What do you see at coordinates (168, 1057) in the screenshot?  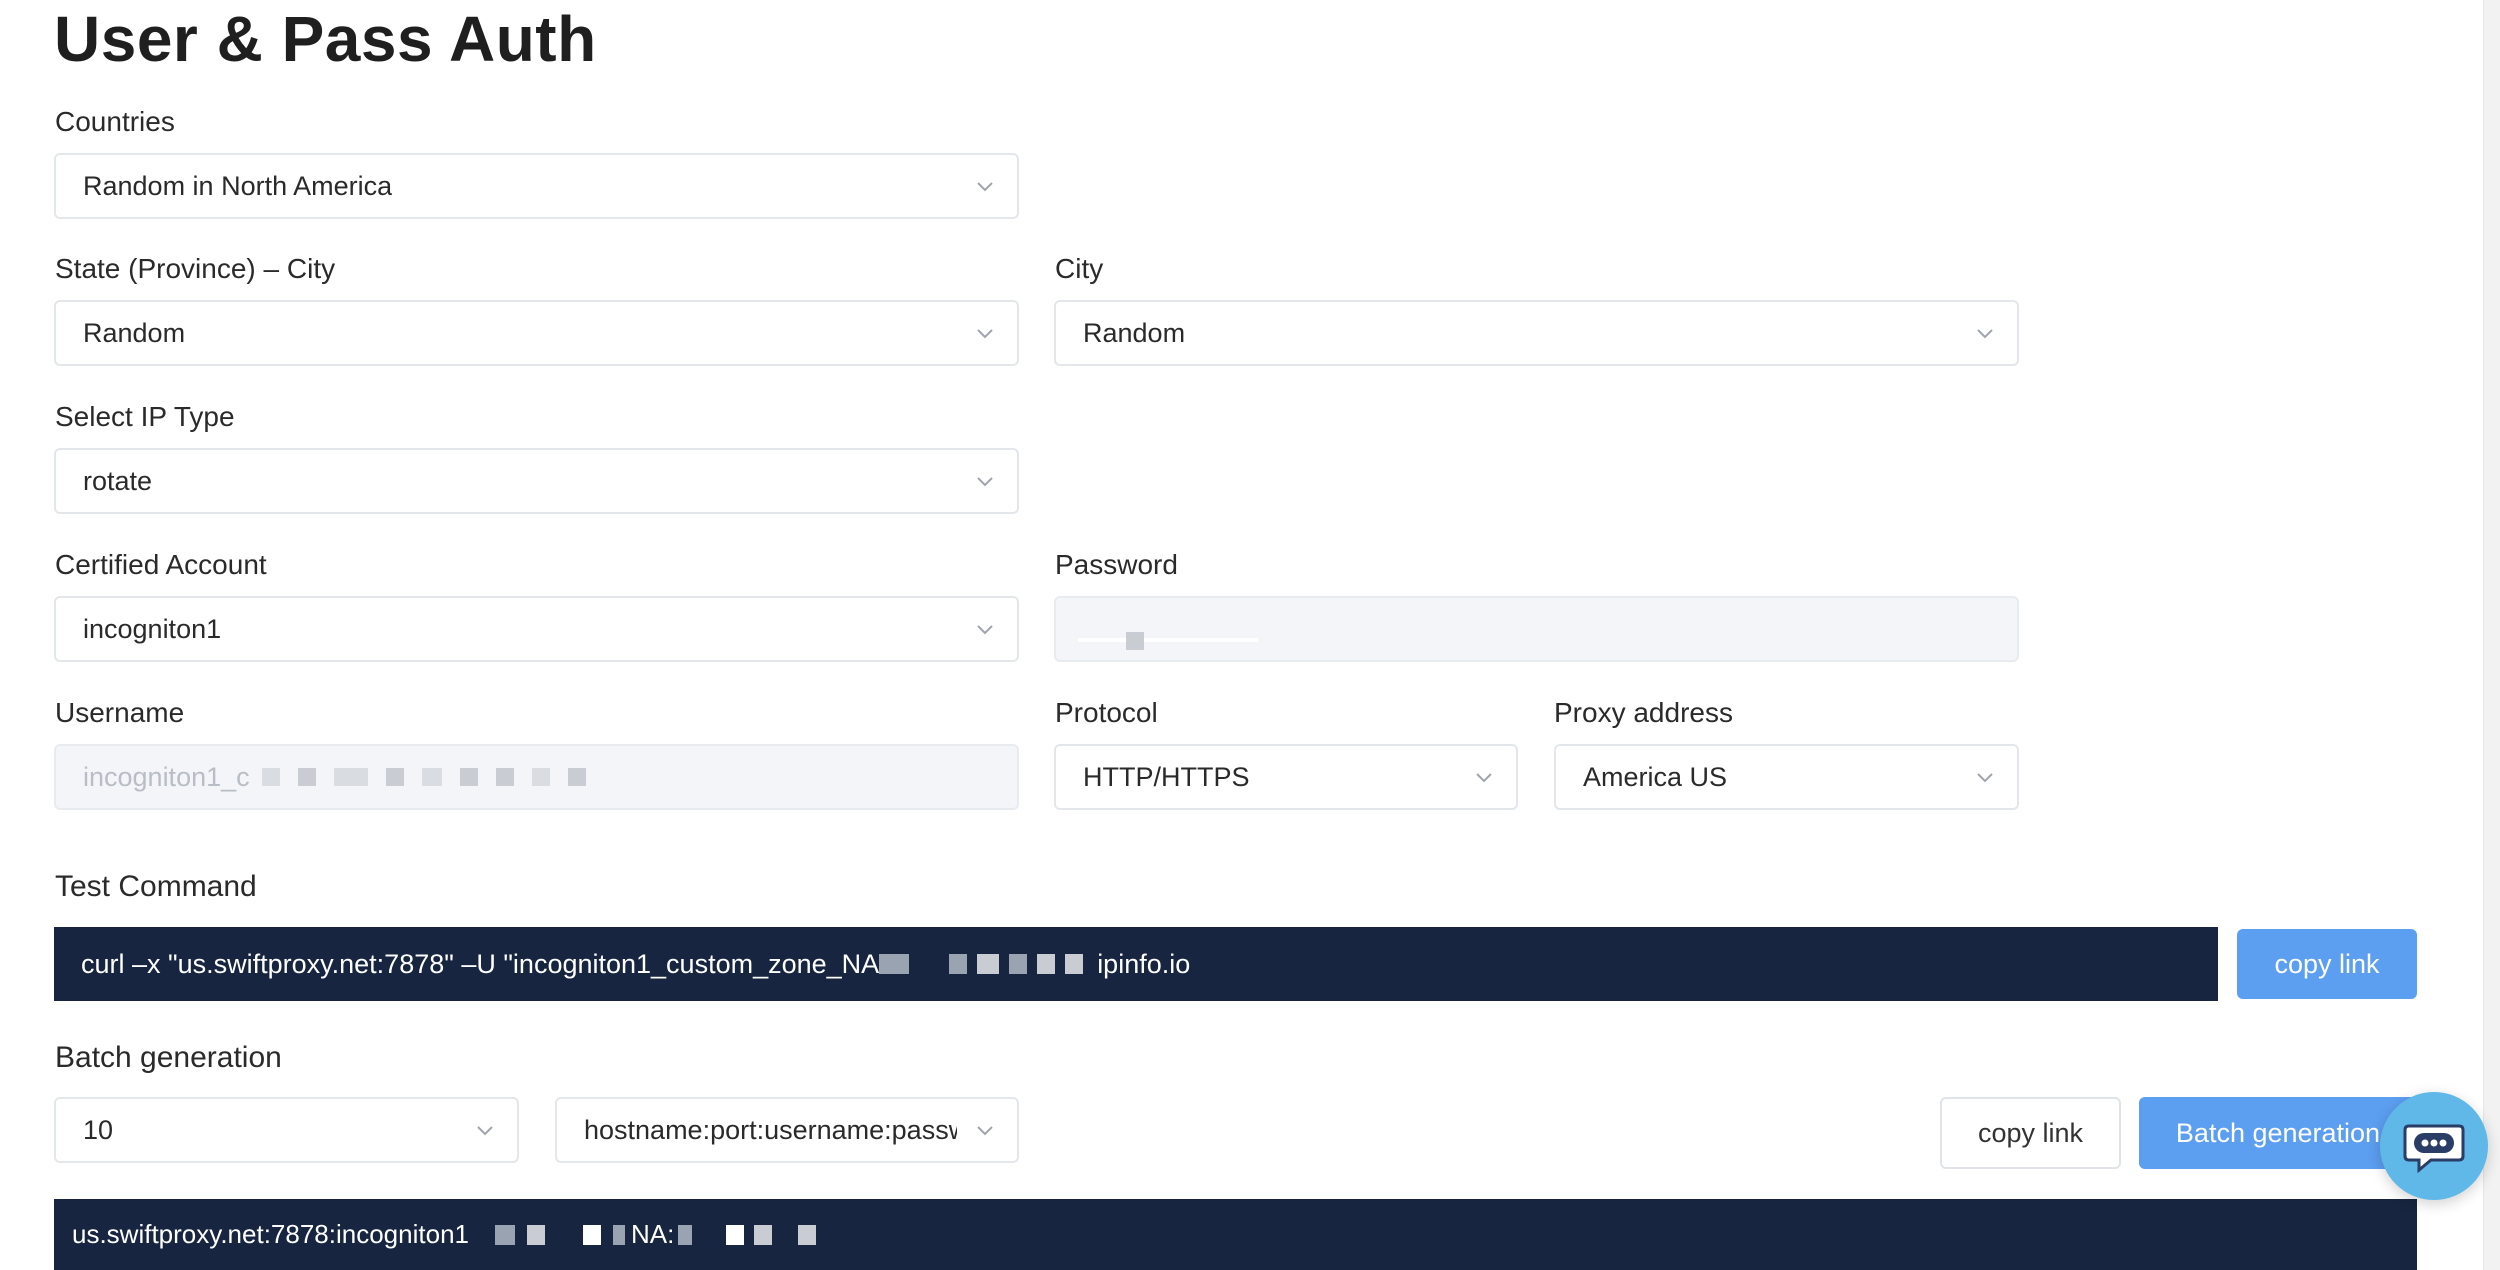 I see `batch-heading: Batch generation` at bounding box center [168, 1057].